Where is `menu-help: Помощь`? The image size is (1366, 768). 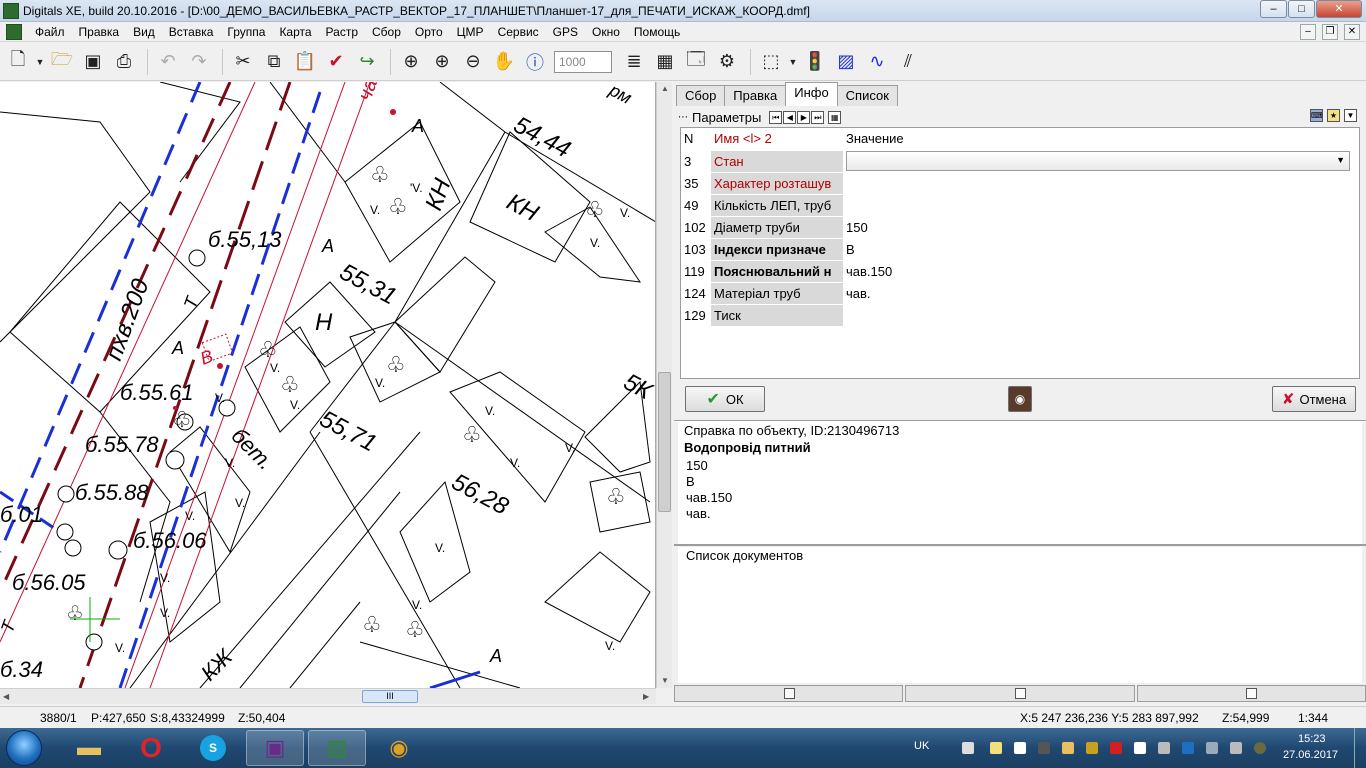 menu-help: Помощь is located at coordinates (657, 32).